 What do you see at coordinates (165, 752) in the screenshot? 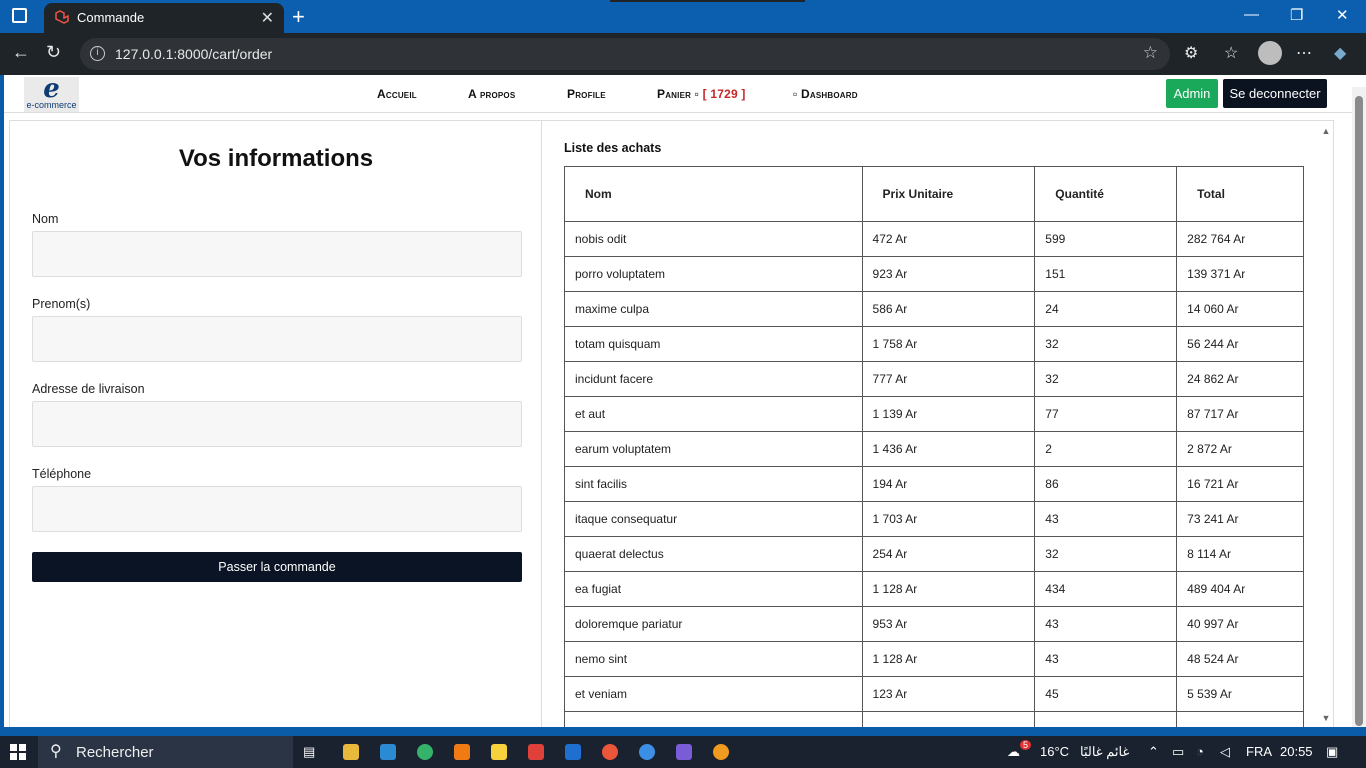
I see `taskbar-search: ⚲ Rechercher` at bounding box center [165, 752].